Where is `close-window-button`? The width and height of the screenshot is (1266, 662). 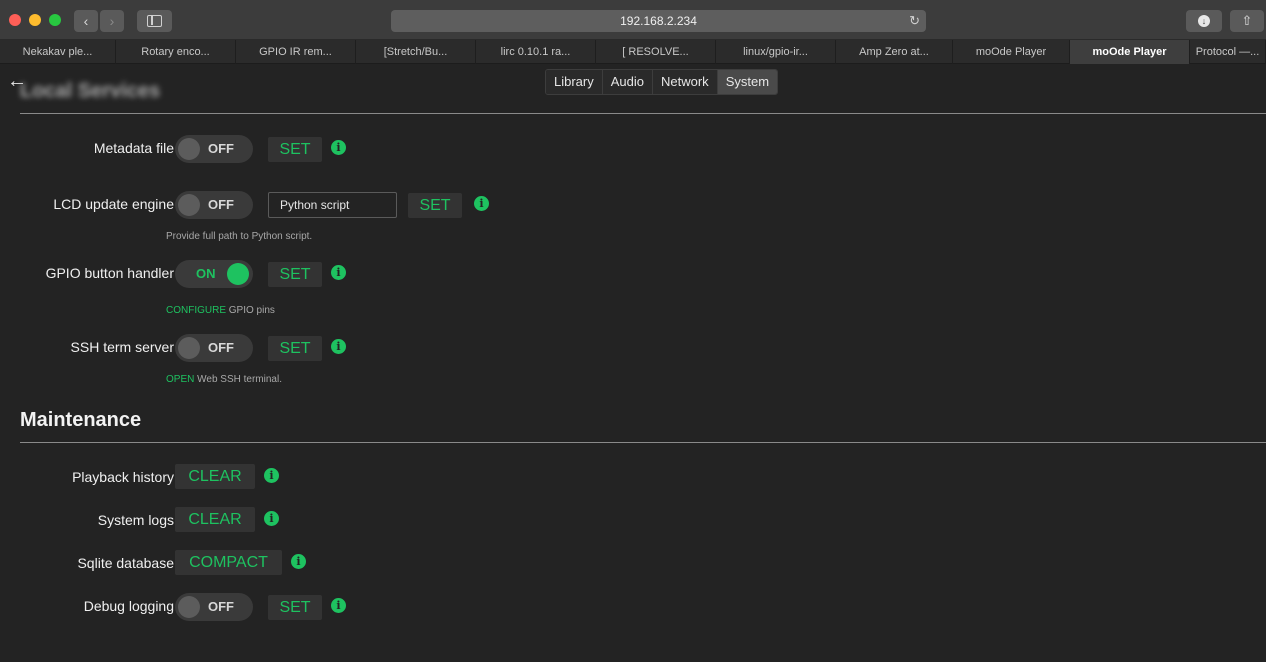
close-window-button is located at coordinates (15, 20).